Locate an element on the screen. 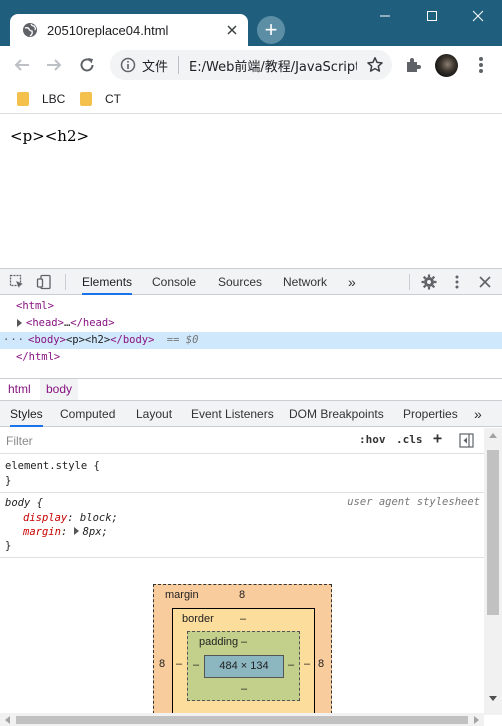 The height and width of the screenshot is (726, 502). browser-toolbar: 文件 E:/Web前端/教程/JavaScript/ is located at coordinates (251, 65).